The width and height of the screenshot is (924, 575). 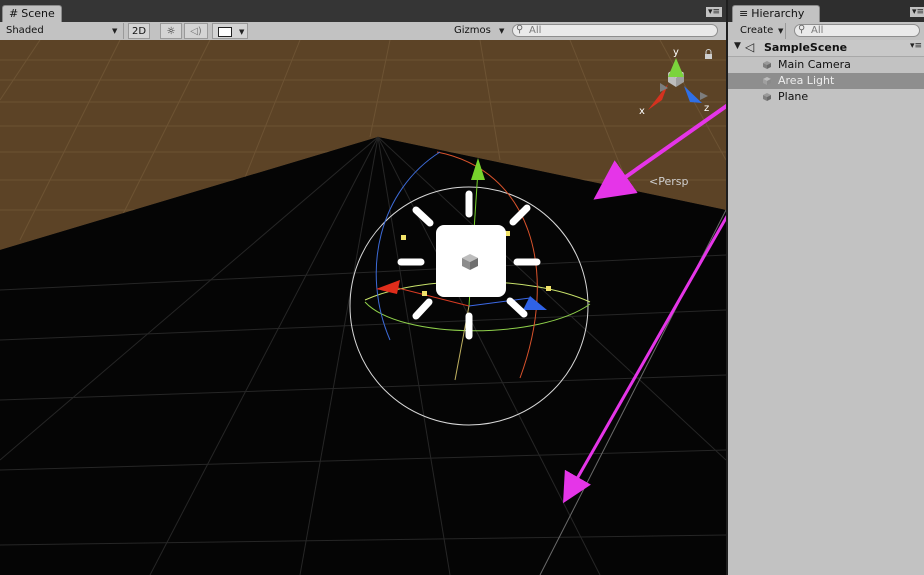 What do you see at coordinates (242, 32) in the screenshot?
I see `effects-caret-icon: ▼` at bounding box center [242, 32].